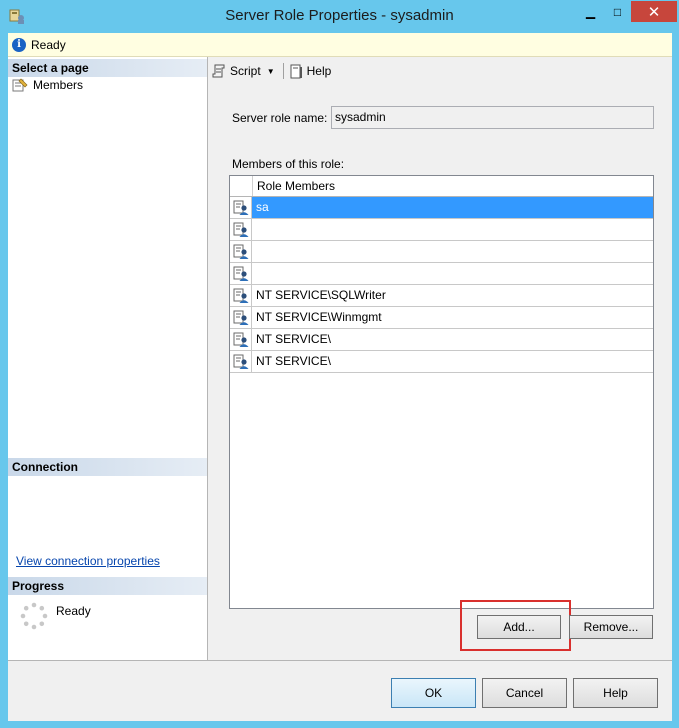 The height and width of the screenshot is (728, 679). What do you see at coordinates (339, 16) in the screenshot?
I see `title-bar: Server Role Properties - sysadmin ▁ □ ✕` at bounding box center [339, 16].